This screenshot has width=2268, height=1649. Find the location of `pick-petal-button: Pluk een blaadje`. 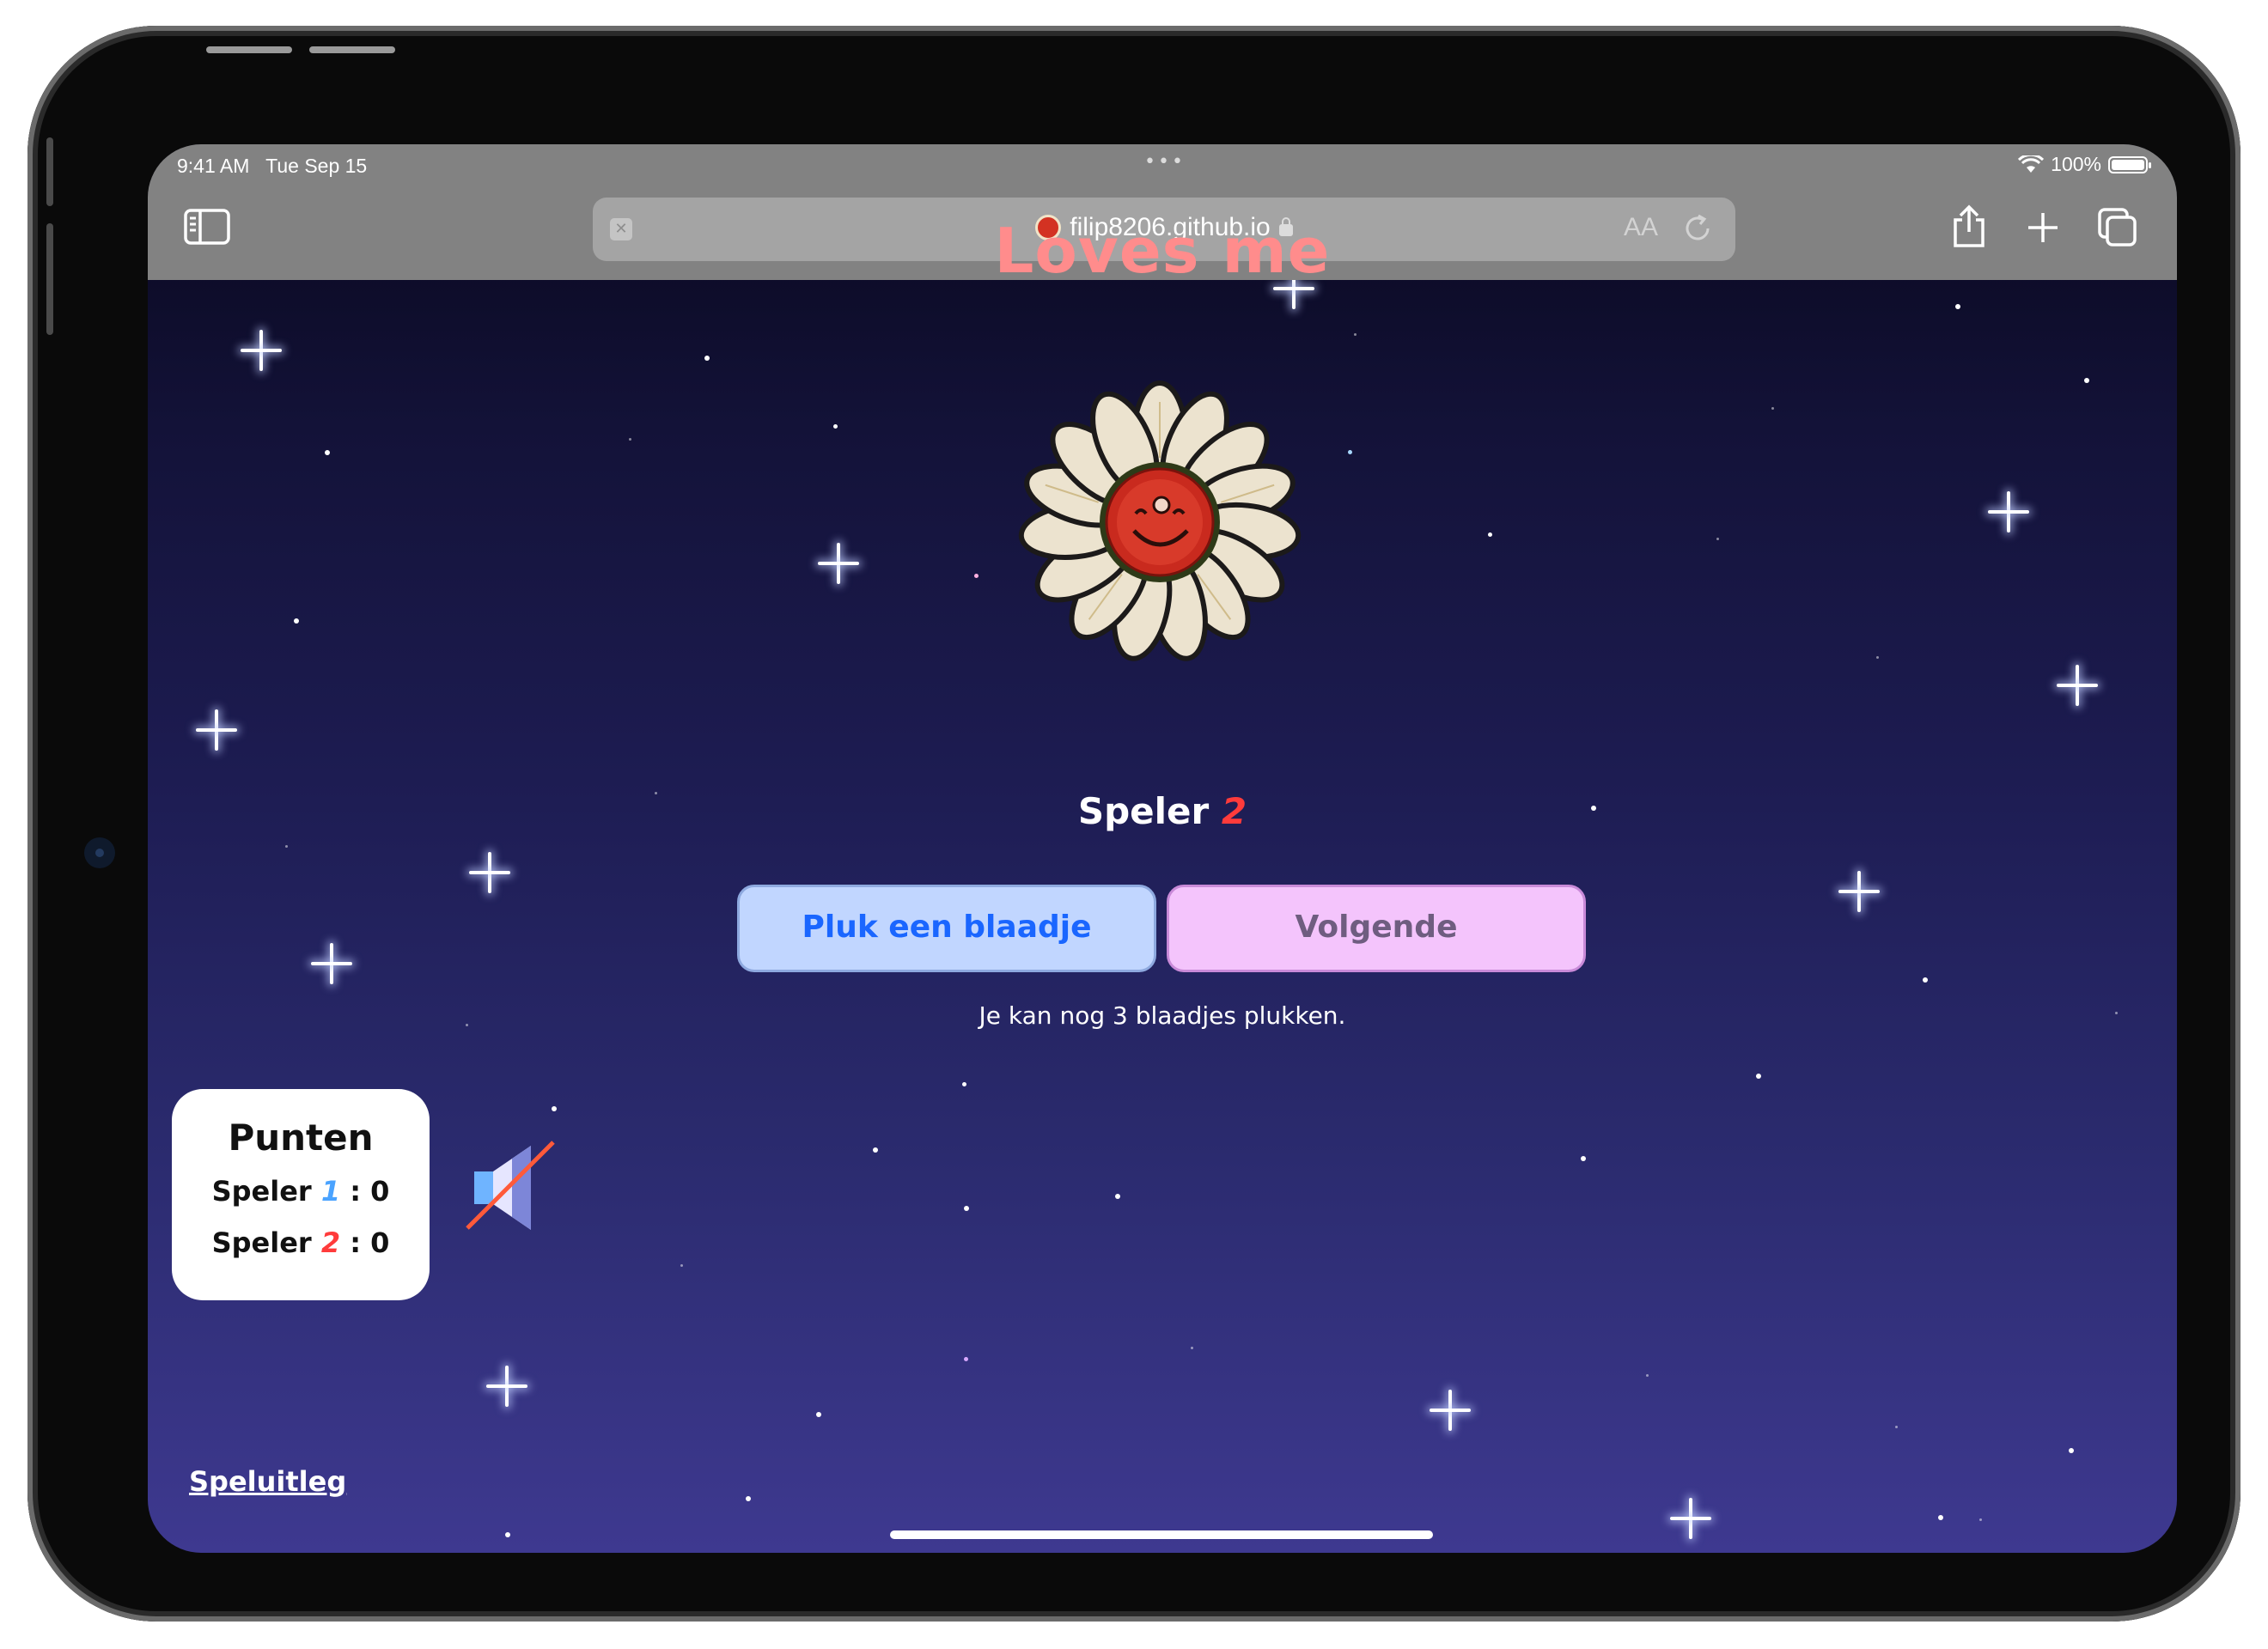

pick-petal-button: Pluk een blaadje is located at coordinates (946, 928).